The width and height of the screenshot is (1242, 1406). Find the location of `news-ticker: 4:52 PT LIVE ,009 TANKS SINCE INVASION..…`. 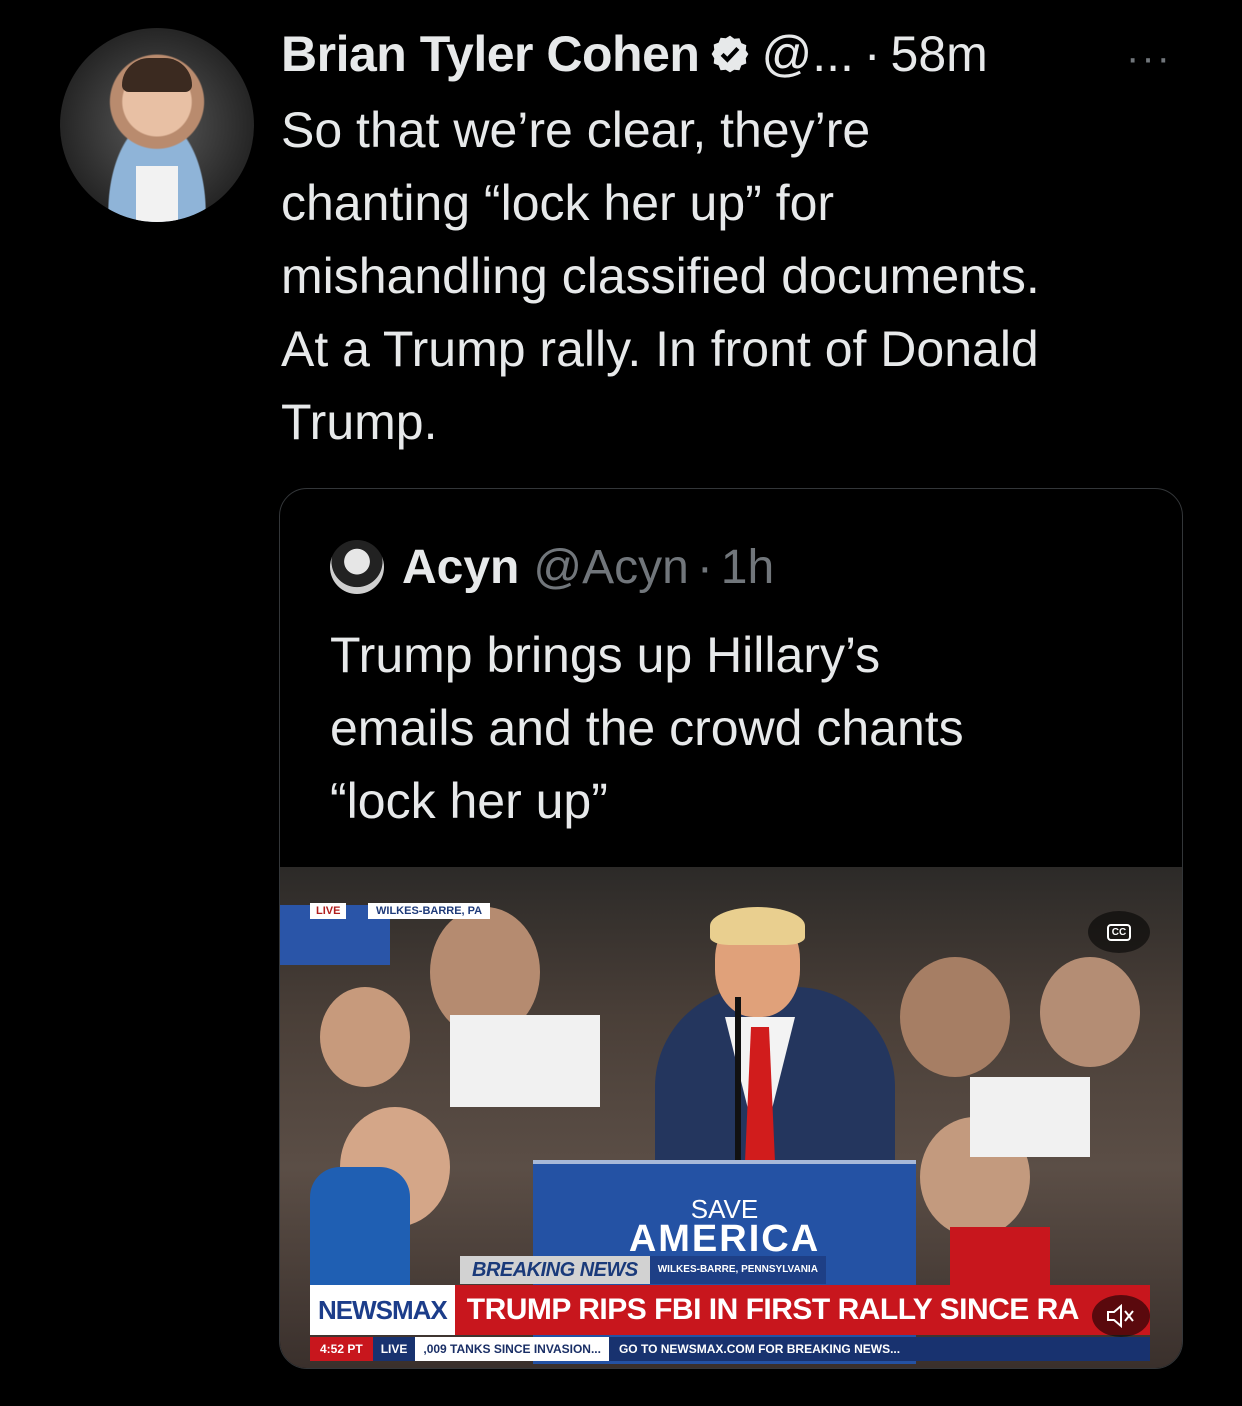

news-ticker: 4:52 PT LIVE ,009 TANKS SINCE INVASION..… is located at coordinates (730, 1349).